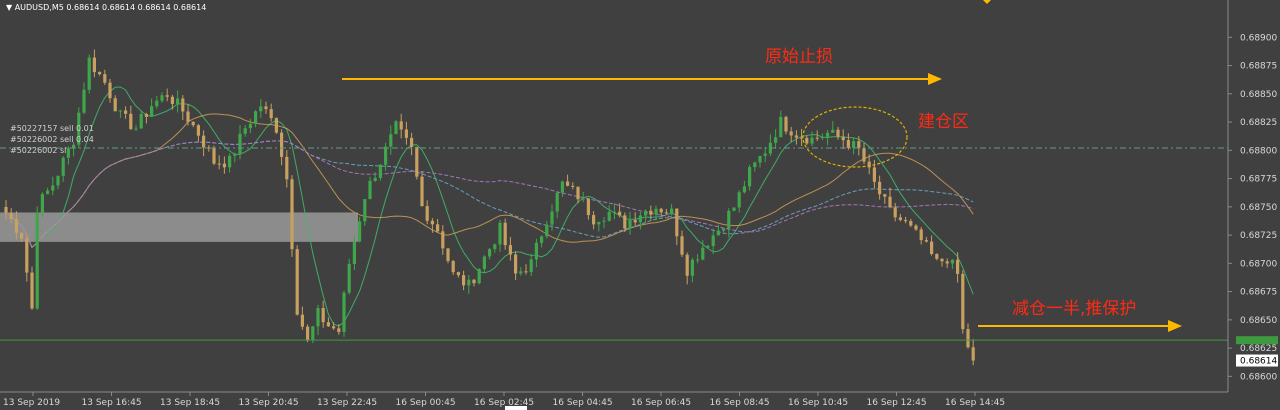  What do you see at coordinates (504, 403) in the screenshot?
I see `x-tick-label: 16 Sep 02:45` at bounding box center [504, 403].